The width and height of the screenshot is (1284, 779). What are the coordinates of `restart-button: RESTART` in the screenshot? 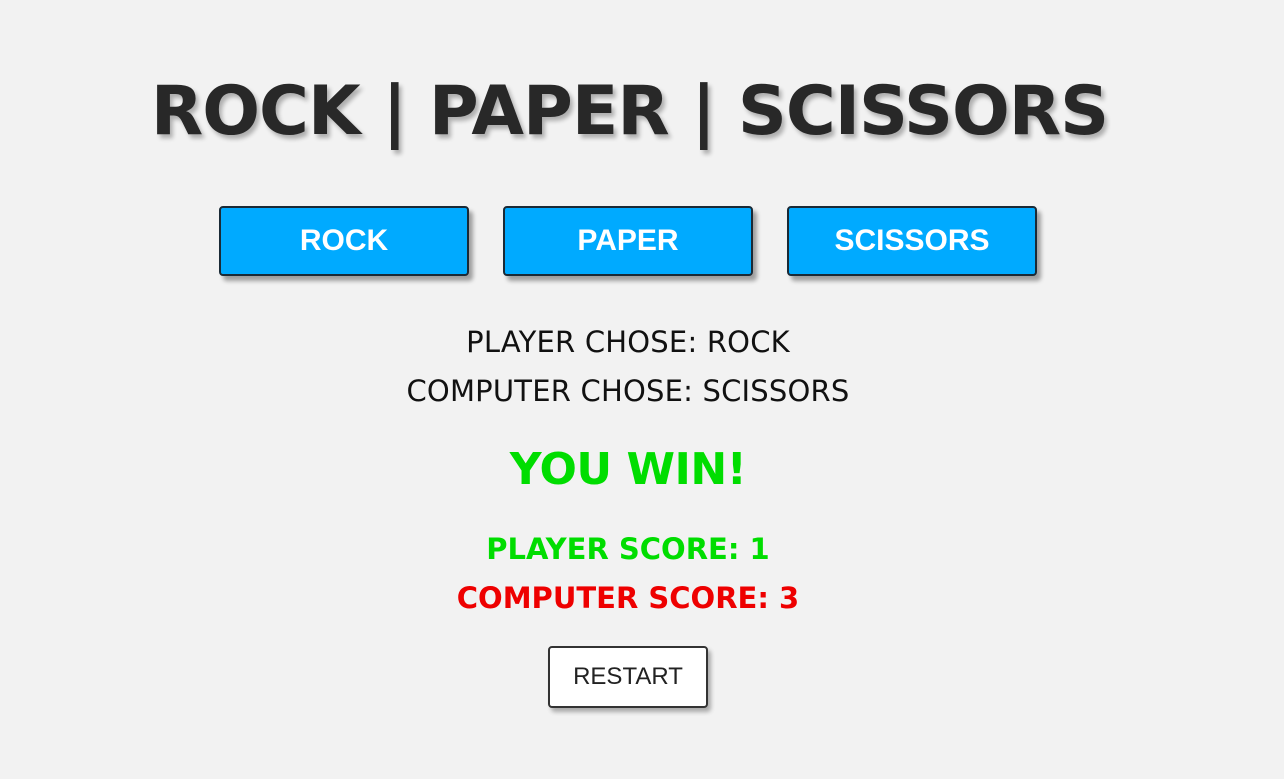 It's located at (628, 677).